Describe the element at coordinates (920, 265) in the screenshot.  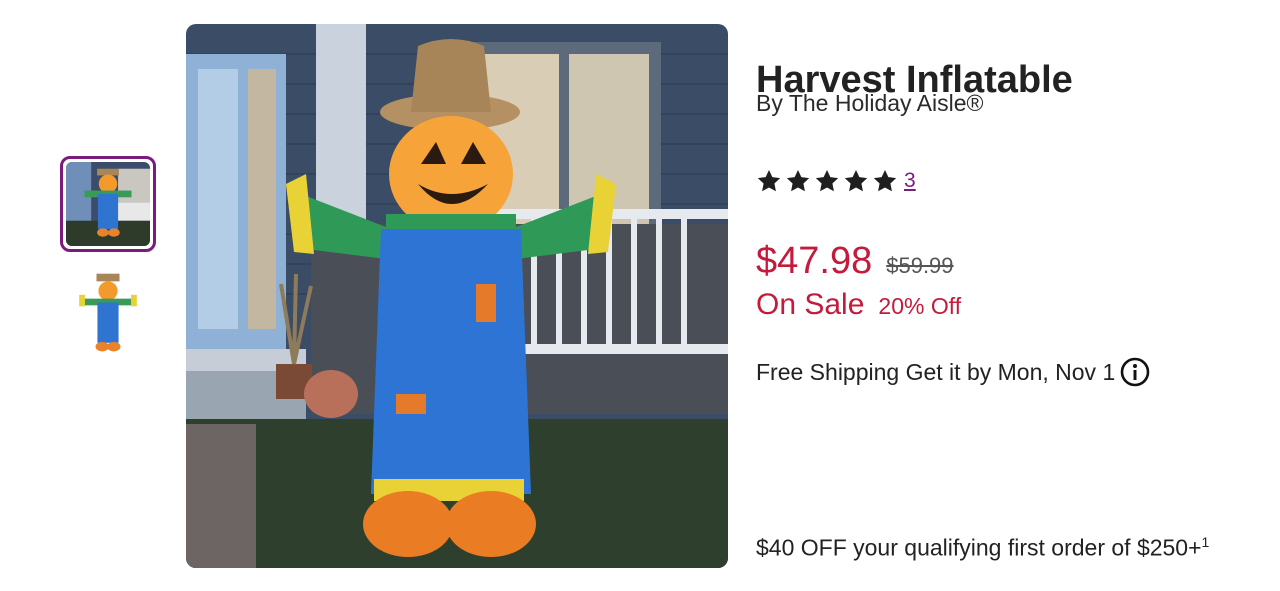
I see `original-price: $59.99` at that location.